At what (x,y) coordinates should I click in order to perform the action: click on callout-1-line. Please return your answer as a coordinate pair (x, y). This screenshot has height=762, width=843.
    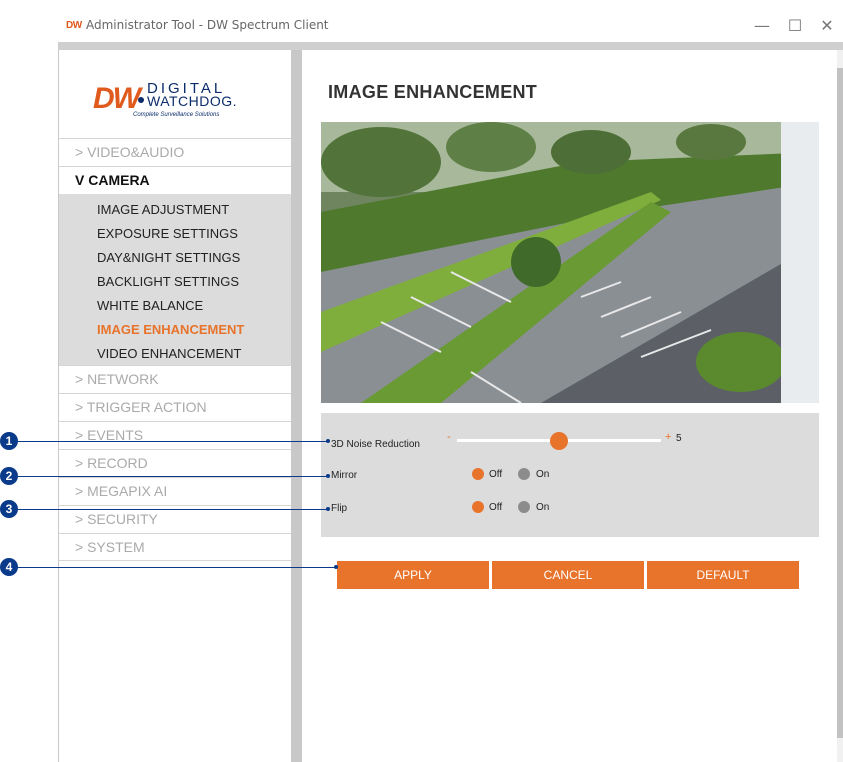
    Looking at the image, I should click on (173, 441).